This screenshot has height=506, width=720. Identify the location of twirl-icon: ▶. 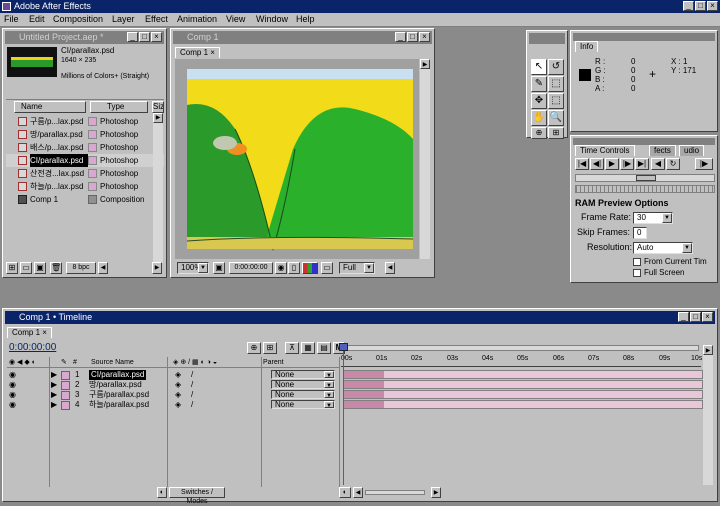
(54, 385).